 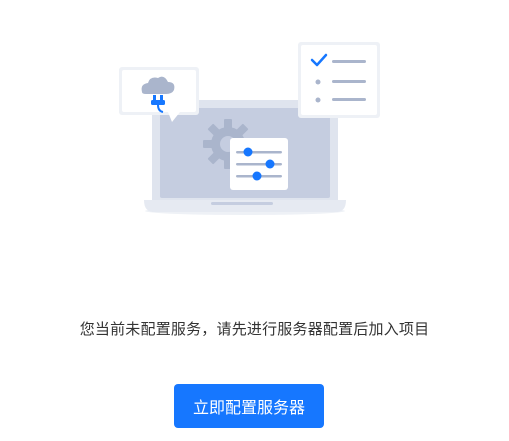 I want to click on configure-server-button: 立即配置服务器, so click(x=249, y=406).